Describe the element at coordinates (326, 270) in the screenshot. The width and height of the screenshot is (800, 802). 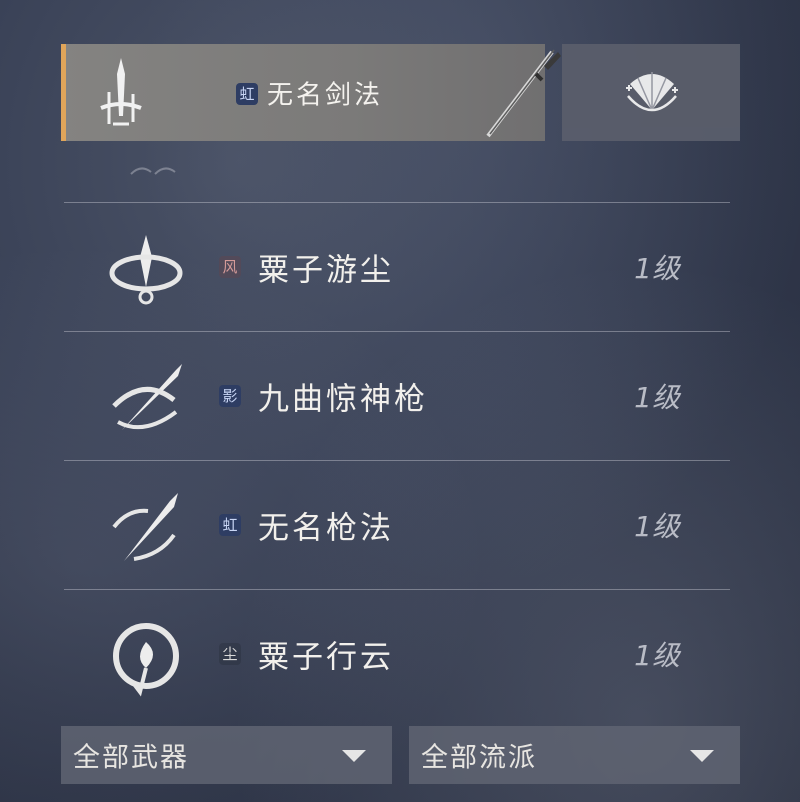
I see `skill-name: 粟子游尘` at that location.